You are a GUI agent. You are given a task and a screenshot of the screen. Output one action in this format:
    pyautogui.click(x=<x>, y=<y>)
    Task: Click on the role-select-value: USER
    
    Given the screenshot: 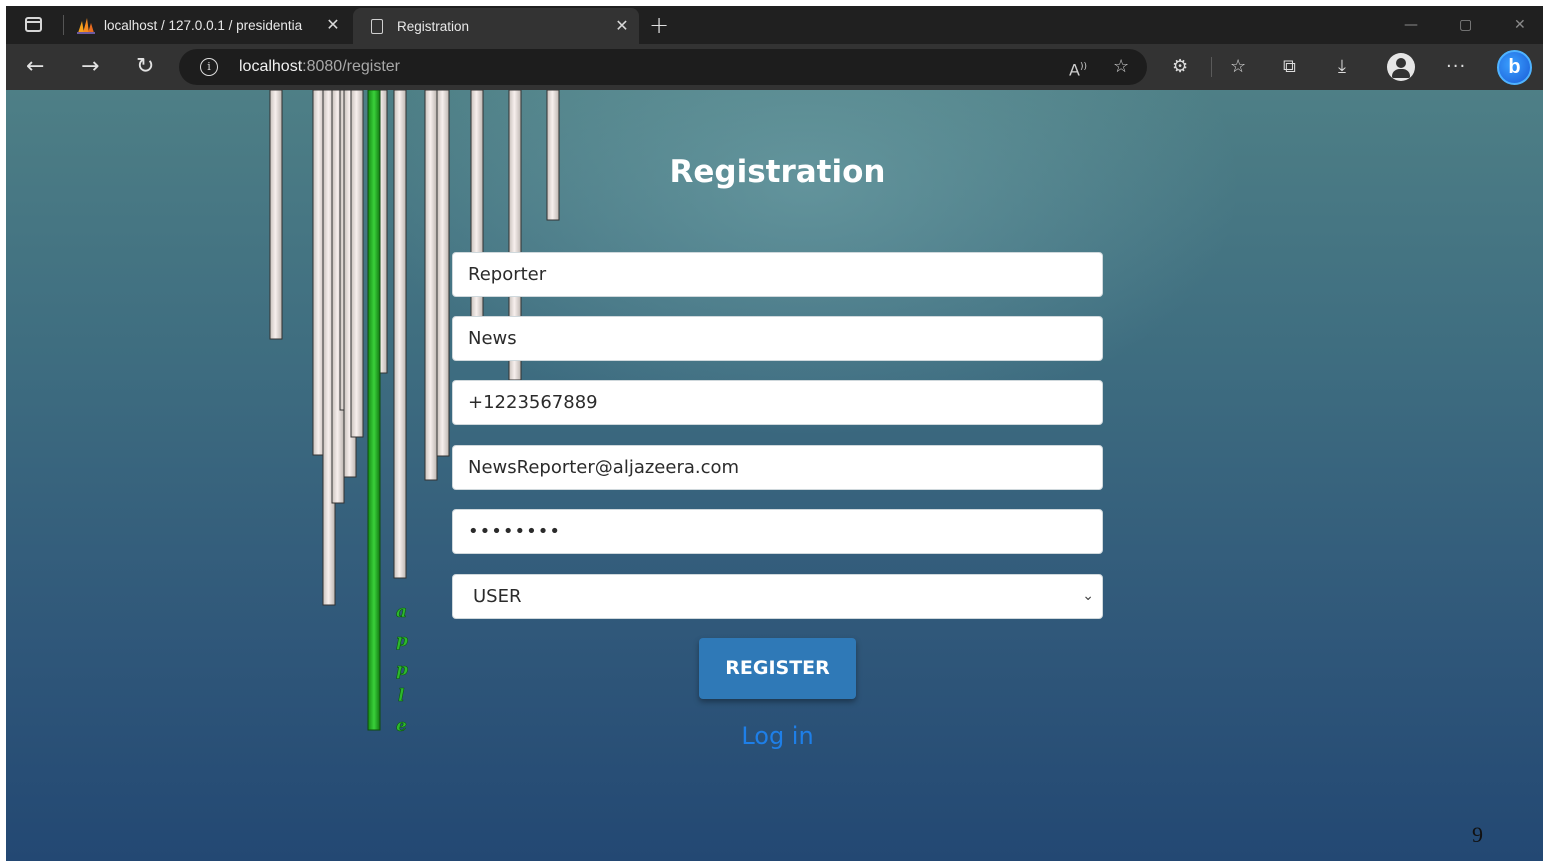 What is the action you would take?
    pyautogui.click(x=497, y=596)
    